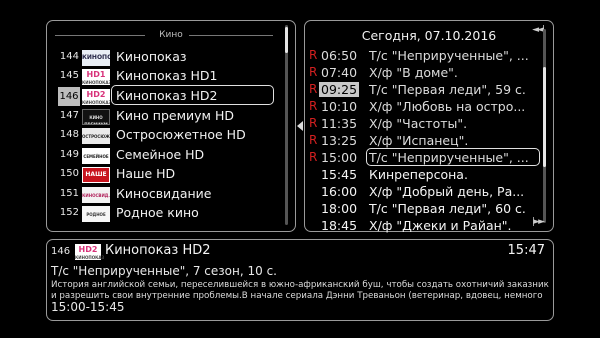 The image size is (600, 338). Describe the element at coordinates (69, 154) in the screenshot. I see `channel-number: 149` at that location.